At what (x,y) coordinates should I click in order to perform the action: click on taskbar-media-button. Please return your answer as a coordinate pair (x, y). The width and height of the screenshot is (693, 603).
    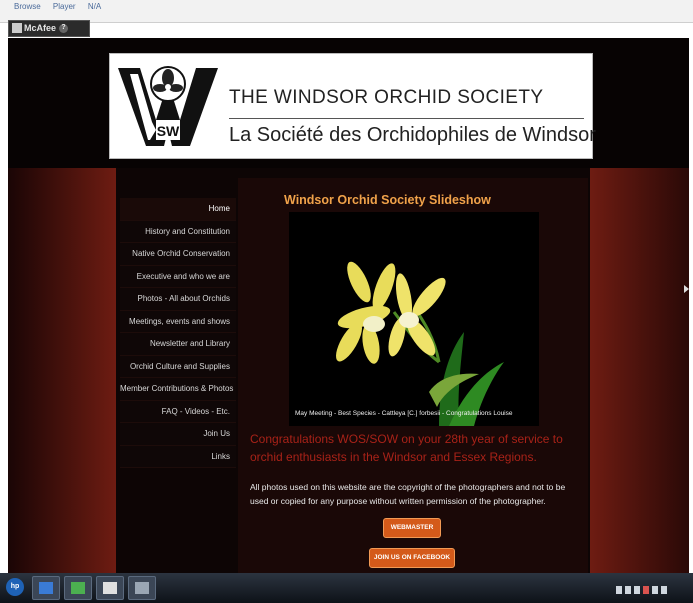
    Looking at the image, I should click on (142, 588).